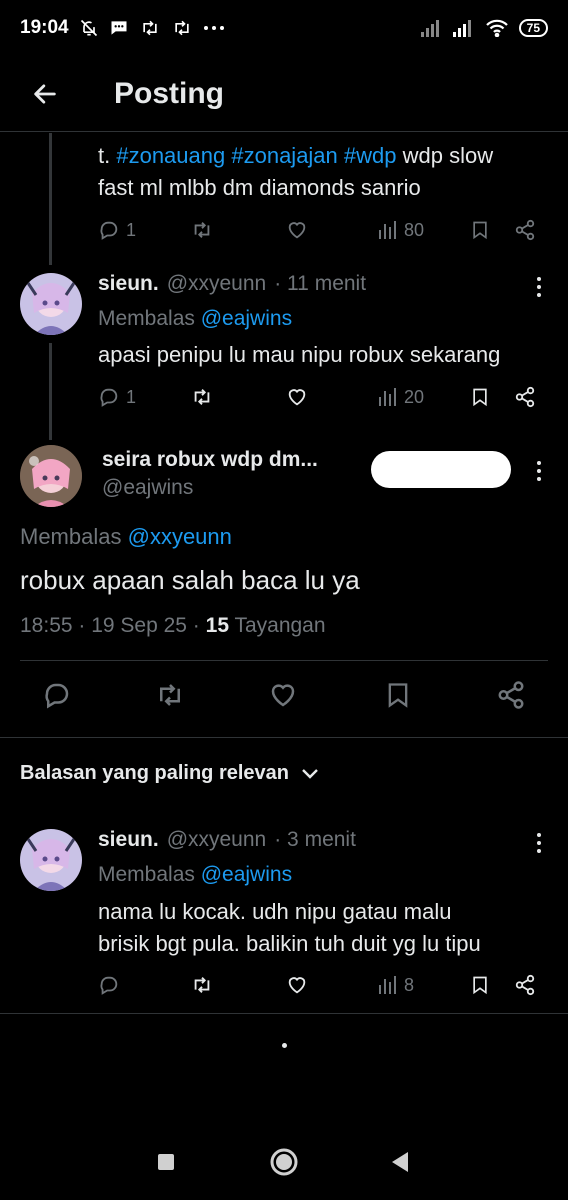 The image size is (568, 1200). Describe the element at coordinates (180, 536) in the screenshot. I see `mention-link: @xxyeunn` at that location.